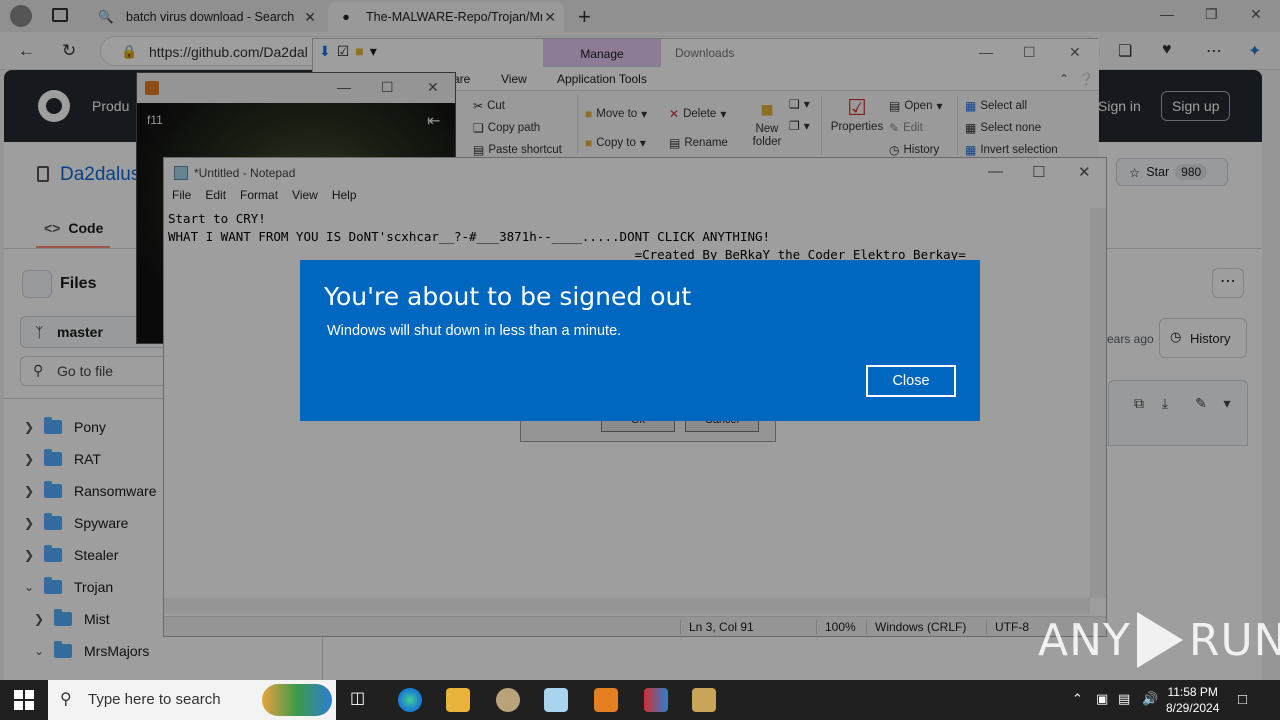 Image resolution: width=1280 pixels, height=720 pixels. I want to click on app-icon, so click(656, 700).